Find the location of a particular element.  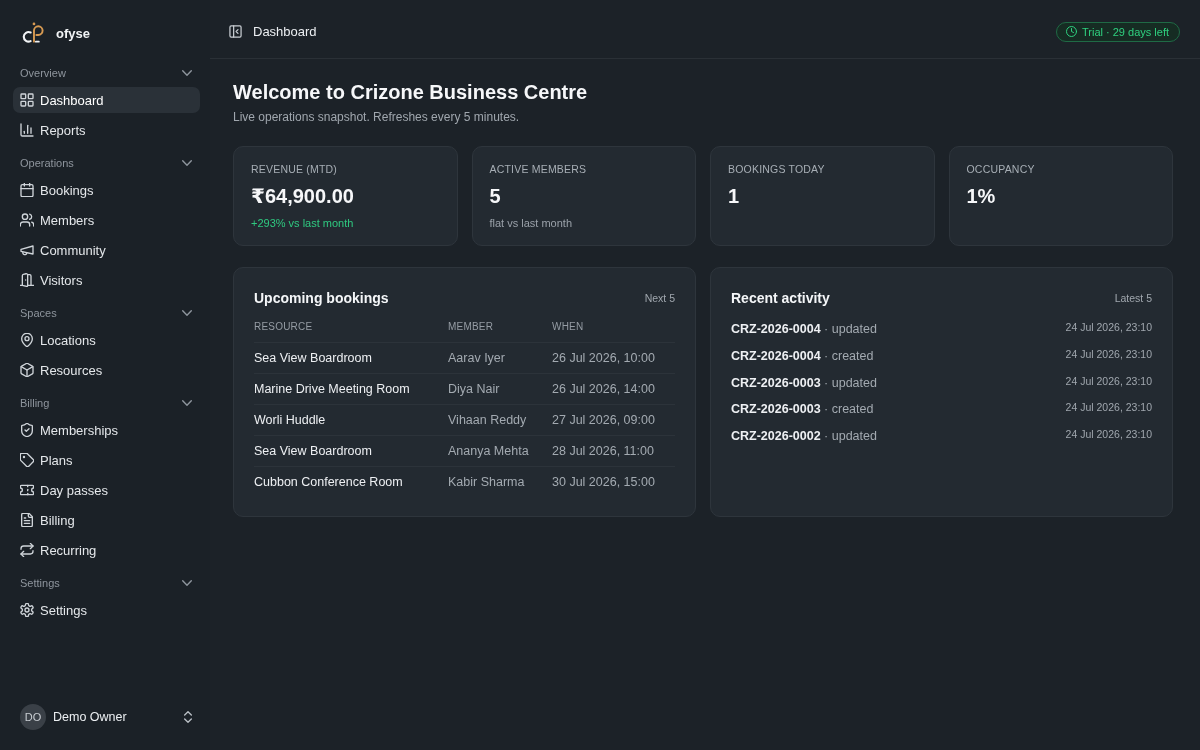

table-cell: 28 Jul 2026, 11:00 is located at coordinates (613, 450).